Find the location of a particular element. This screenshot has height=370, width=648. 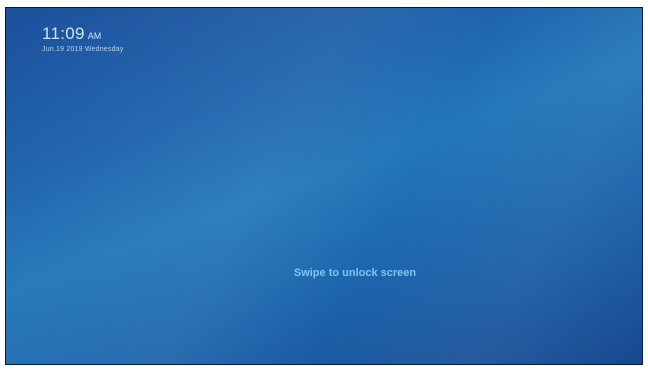

clock-ampm: AM is located at coordinates (94, 36).